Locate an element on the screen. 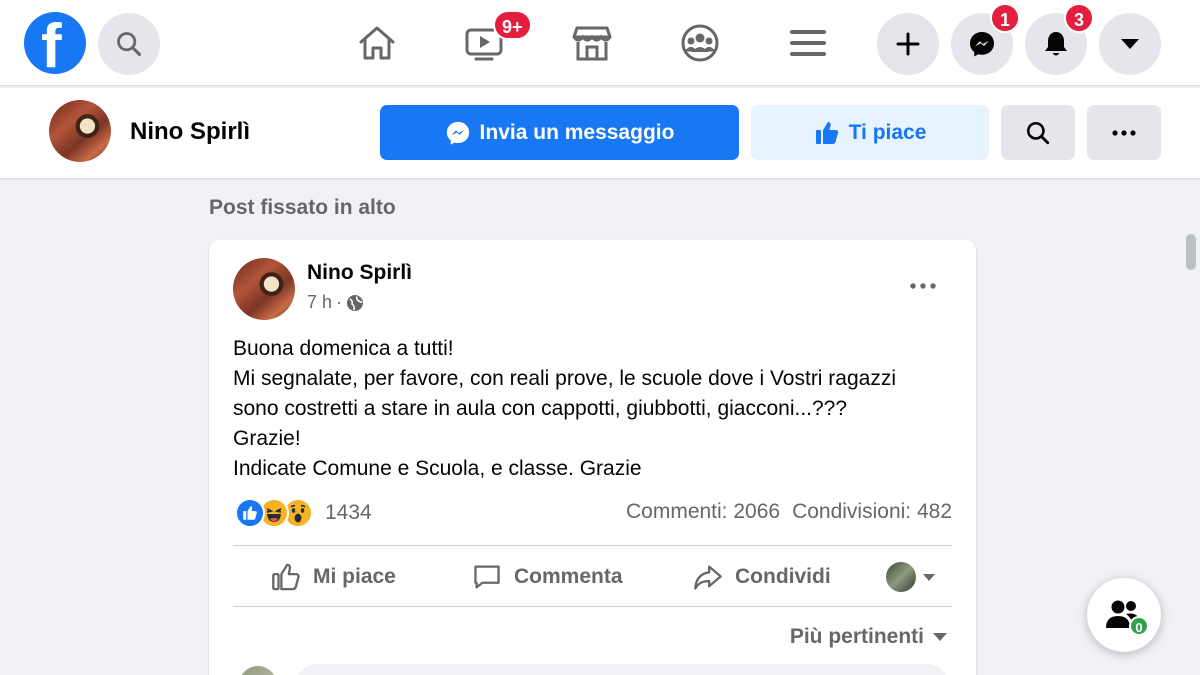 The height and width of the screenshot is (675, 1200). bell-icon is located at coordinates (1056, 44).